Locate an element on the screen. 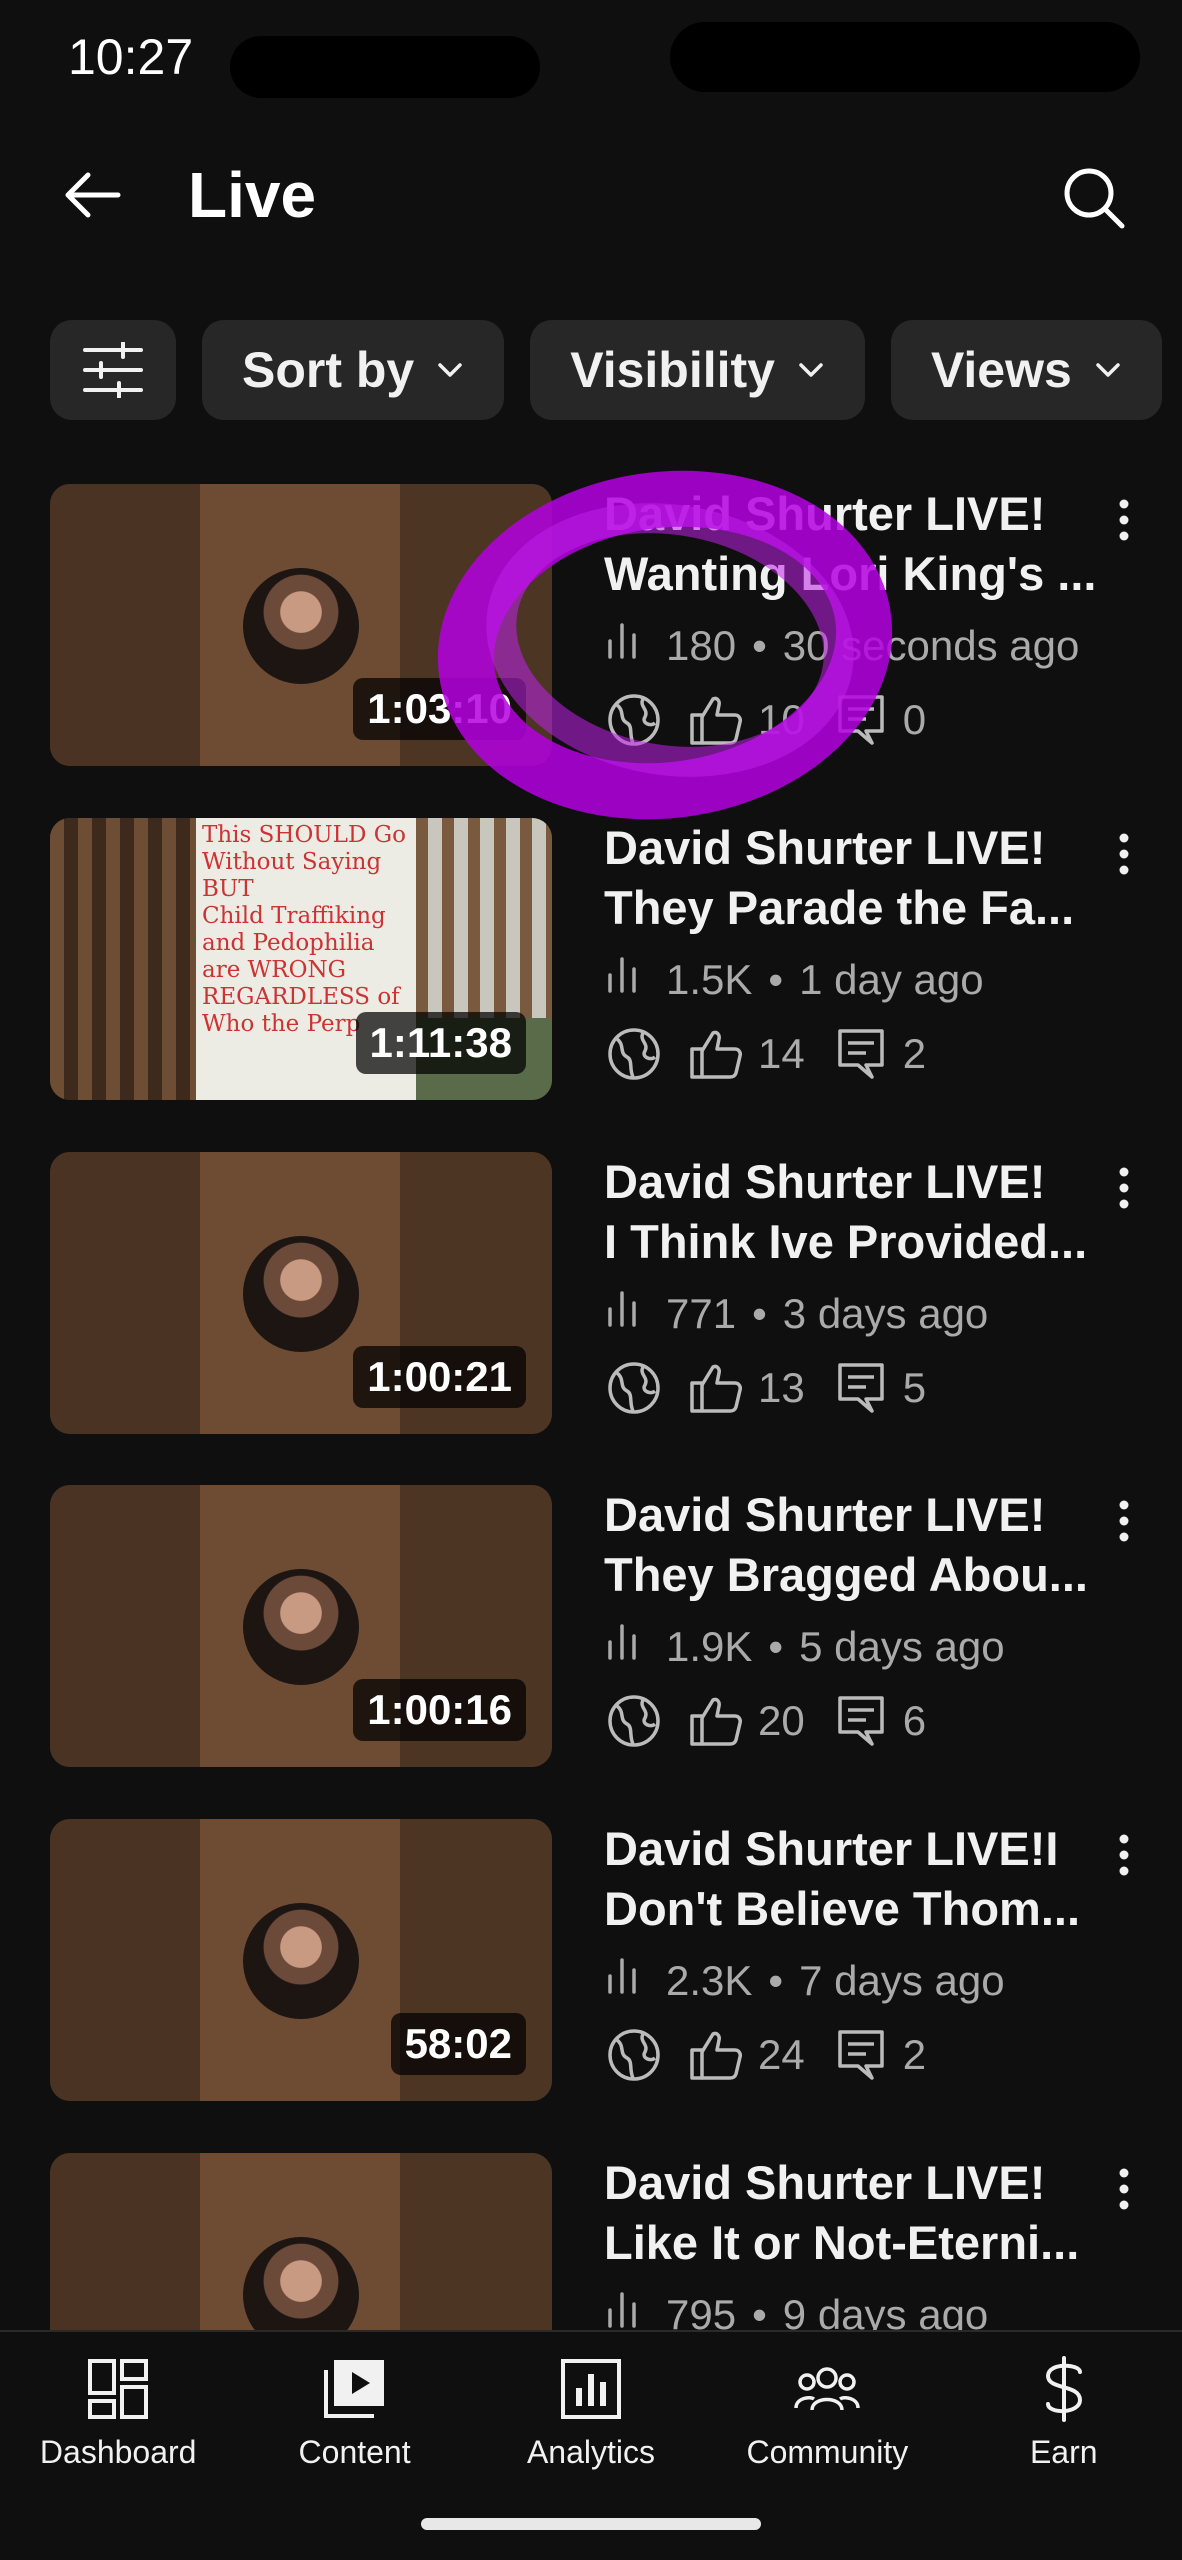  view-count: 1.5K is located at coordinates (709, 979).